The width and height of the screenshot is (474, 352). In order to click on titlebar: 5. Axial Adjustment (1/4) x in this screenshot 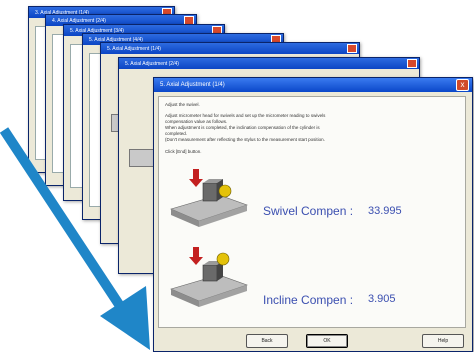, I will do `click(313, 85)`.